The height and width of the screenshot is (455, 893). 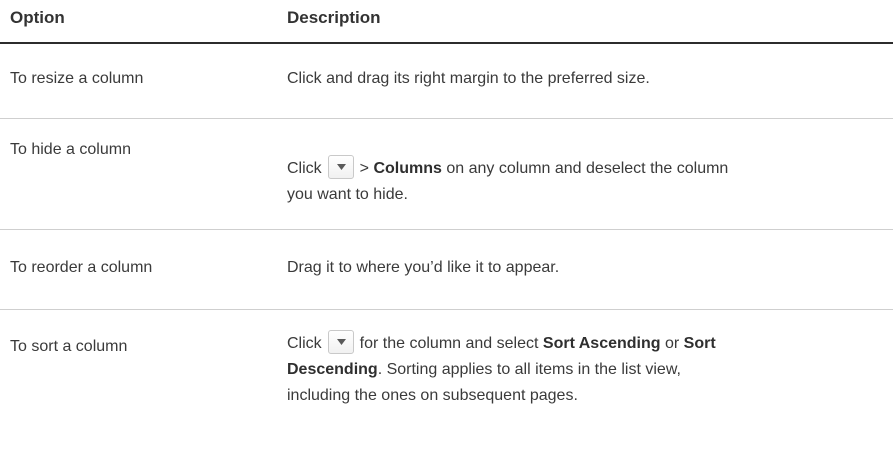 I want to click on description-text: on any column and deselect the column, so click(x=587, y=168).